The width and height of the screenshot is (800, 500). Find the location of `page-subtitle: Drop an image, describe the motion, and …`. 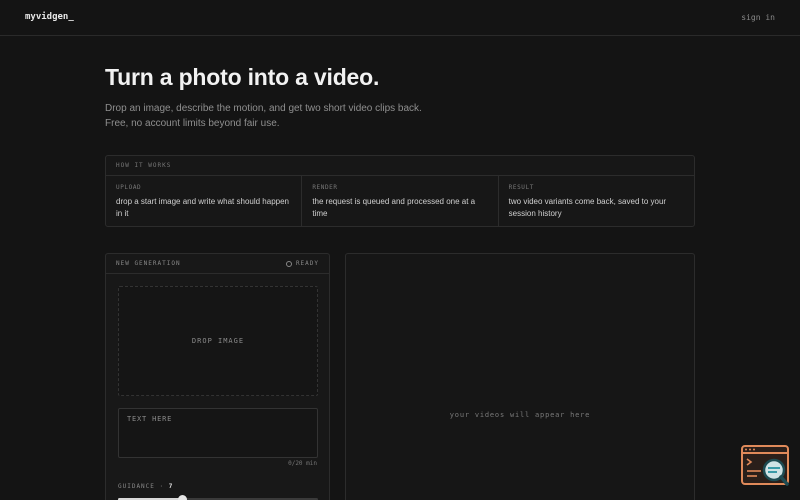

page-subtitle: Drop an image, describe the motion, and … is located at coordinates (263, 116).